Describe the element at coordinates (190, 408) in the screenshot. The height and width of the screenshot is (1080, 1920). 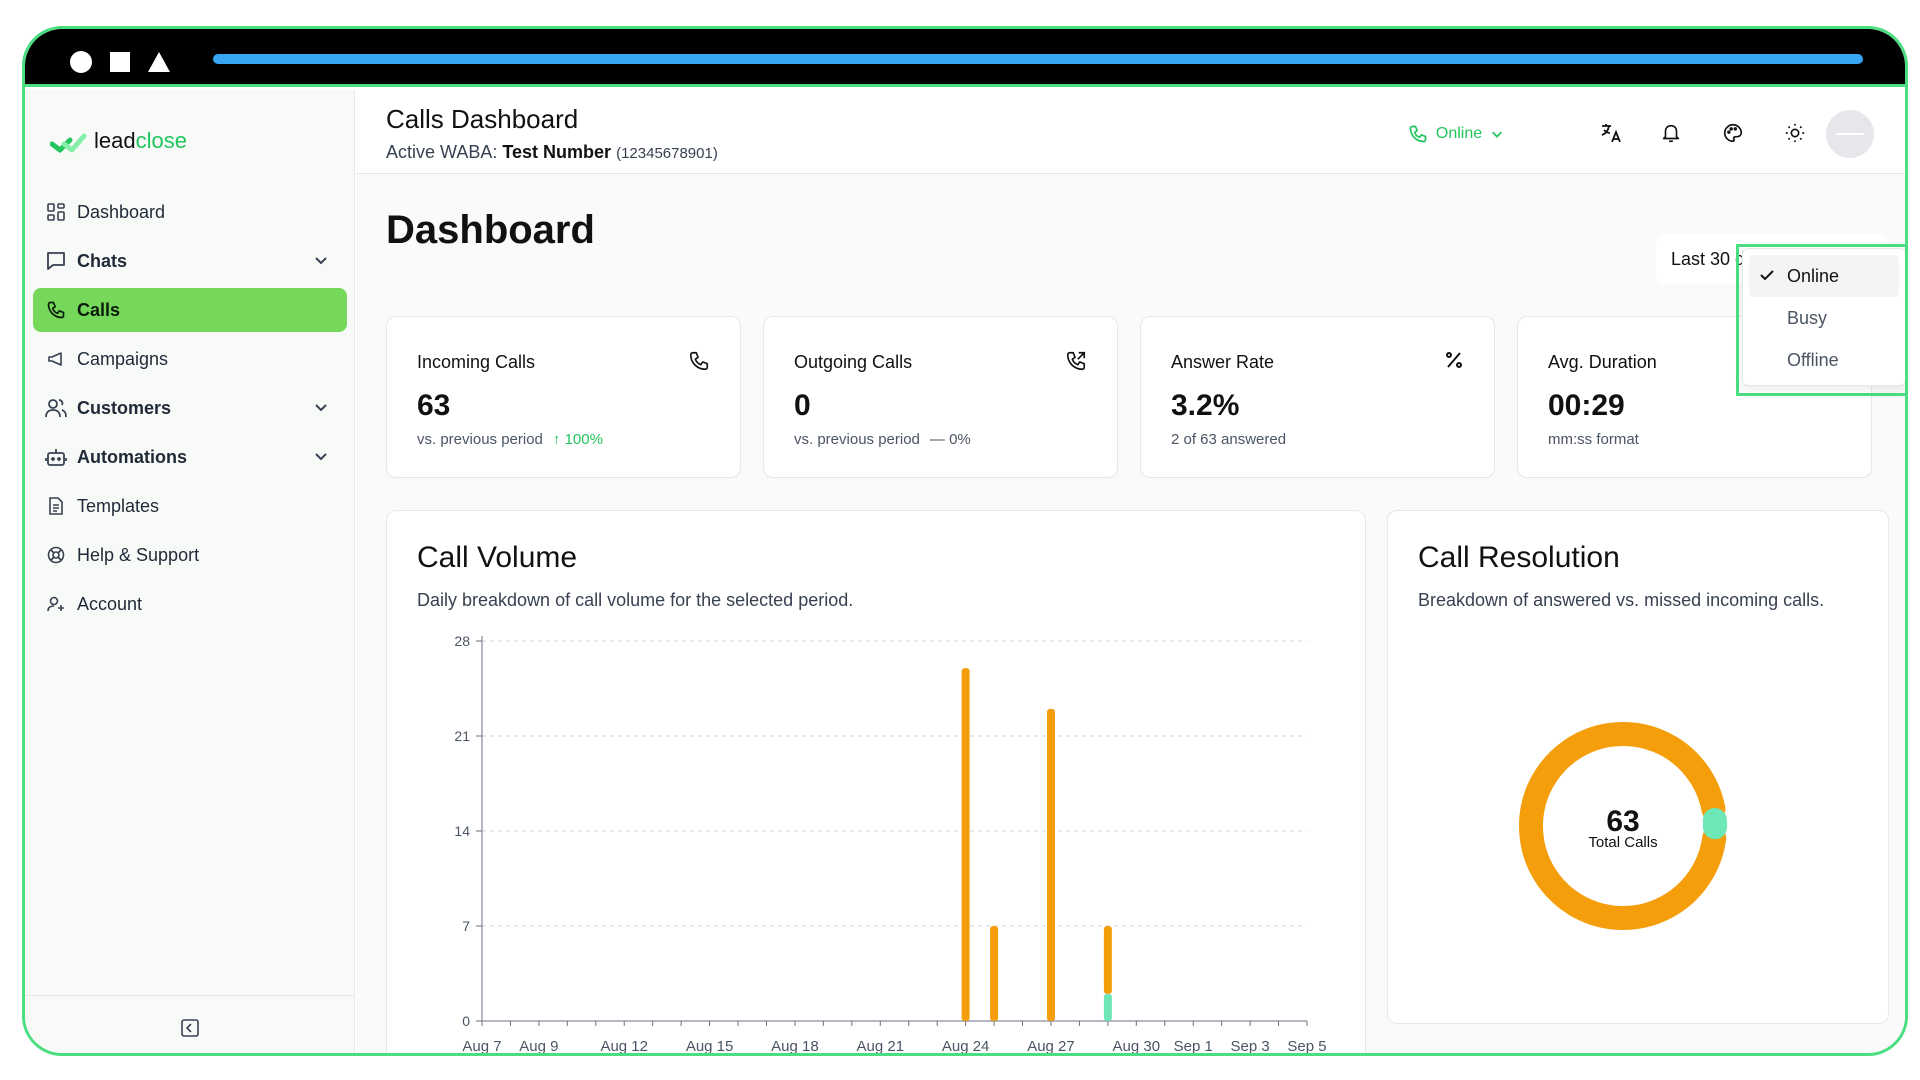
I see `sidebar-item-customers: Customers` at that location.